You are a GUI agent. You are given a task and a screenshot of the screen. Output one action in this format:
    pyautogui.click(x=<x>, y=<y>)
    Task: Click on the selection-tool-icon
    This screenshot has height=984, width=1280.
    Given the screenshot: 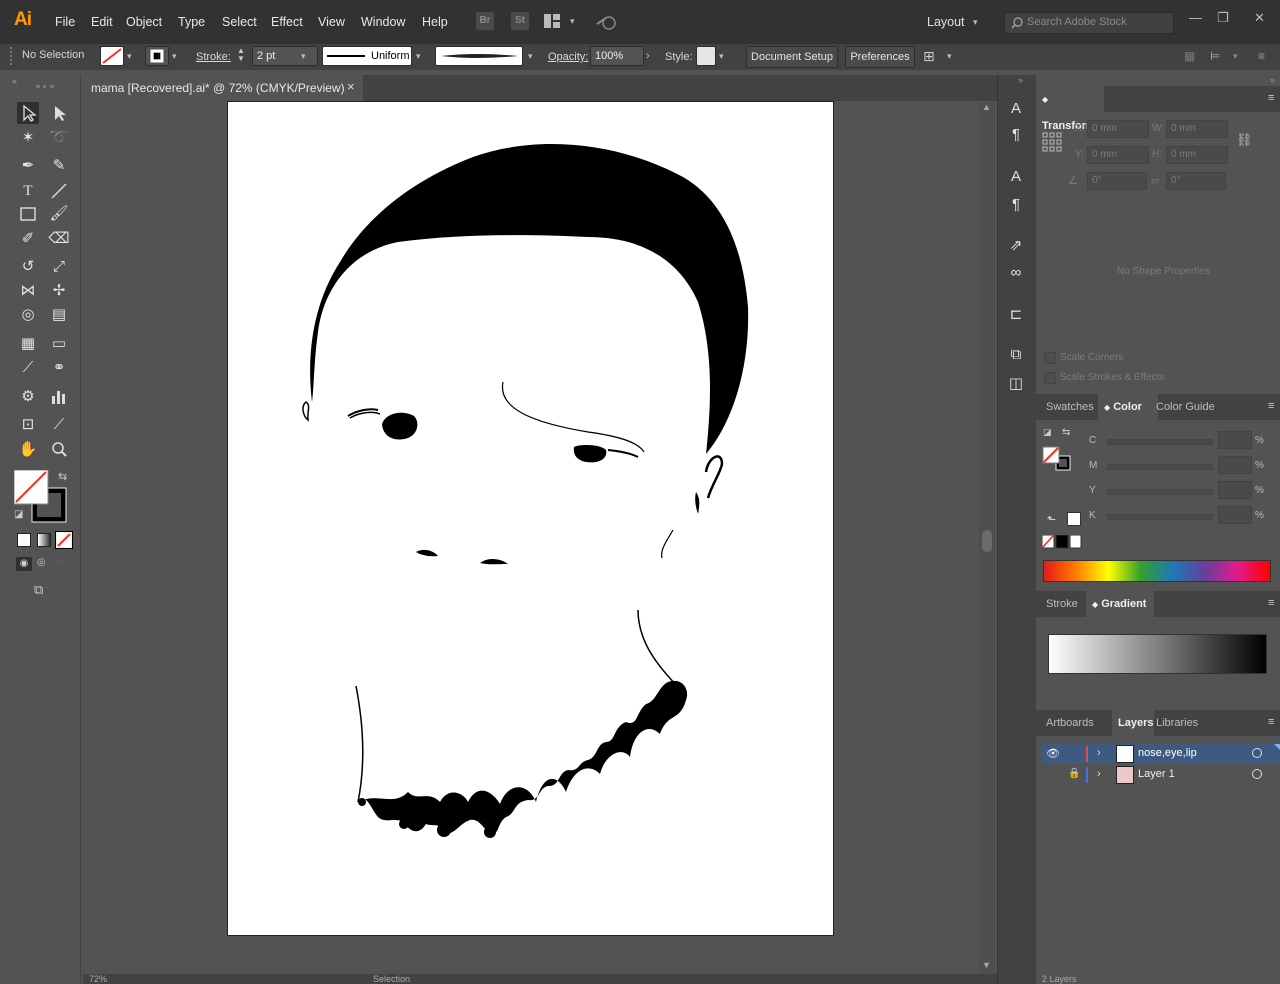 What is the action you would take?
    pyautogui.click(x=28, y=113)
    